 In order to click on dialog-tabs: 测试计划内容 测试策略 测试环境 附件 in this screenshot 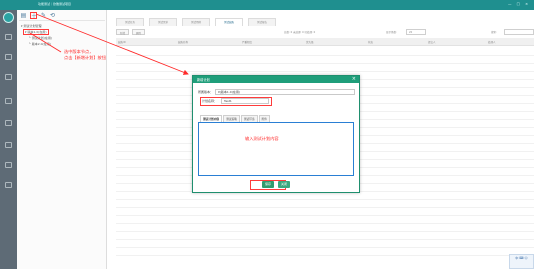, I will do `click(235, 118)`.